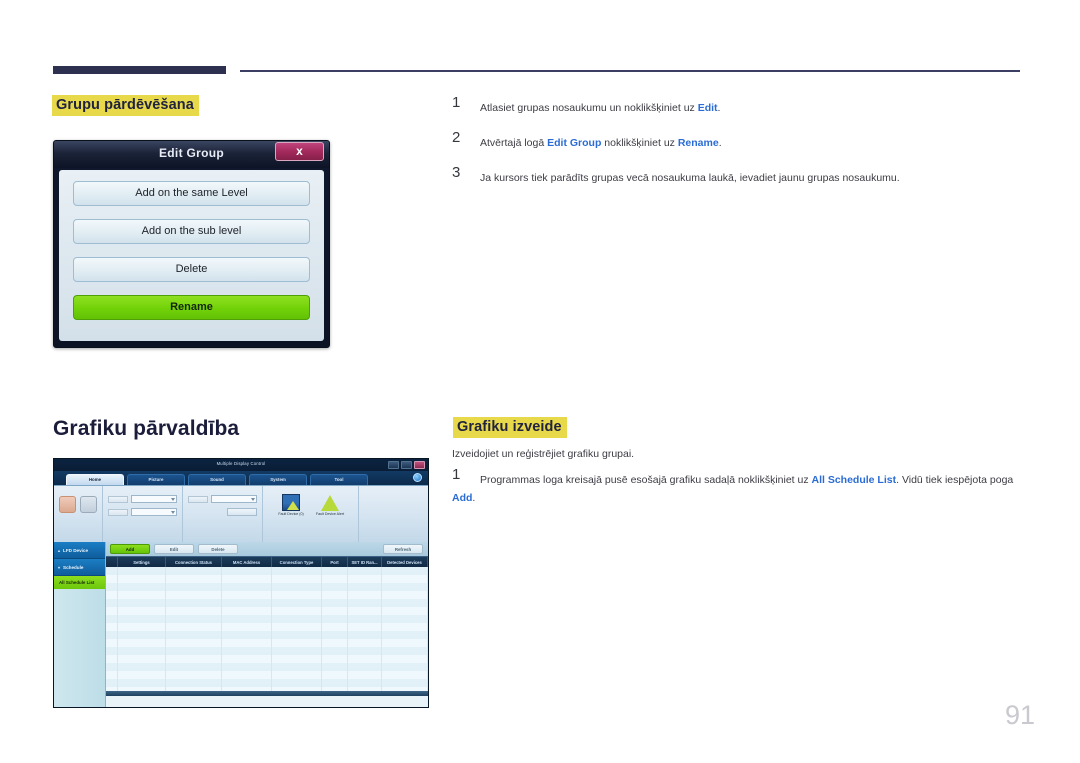 The height and width of the screenshot is (763, 1080). What do you see at coordinates (59, 550) in the screenshot?
I see `chevron-up-icon: ▴` at bounding box center [59, 550].